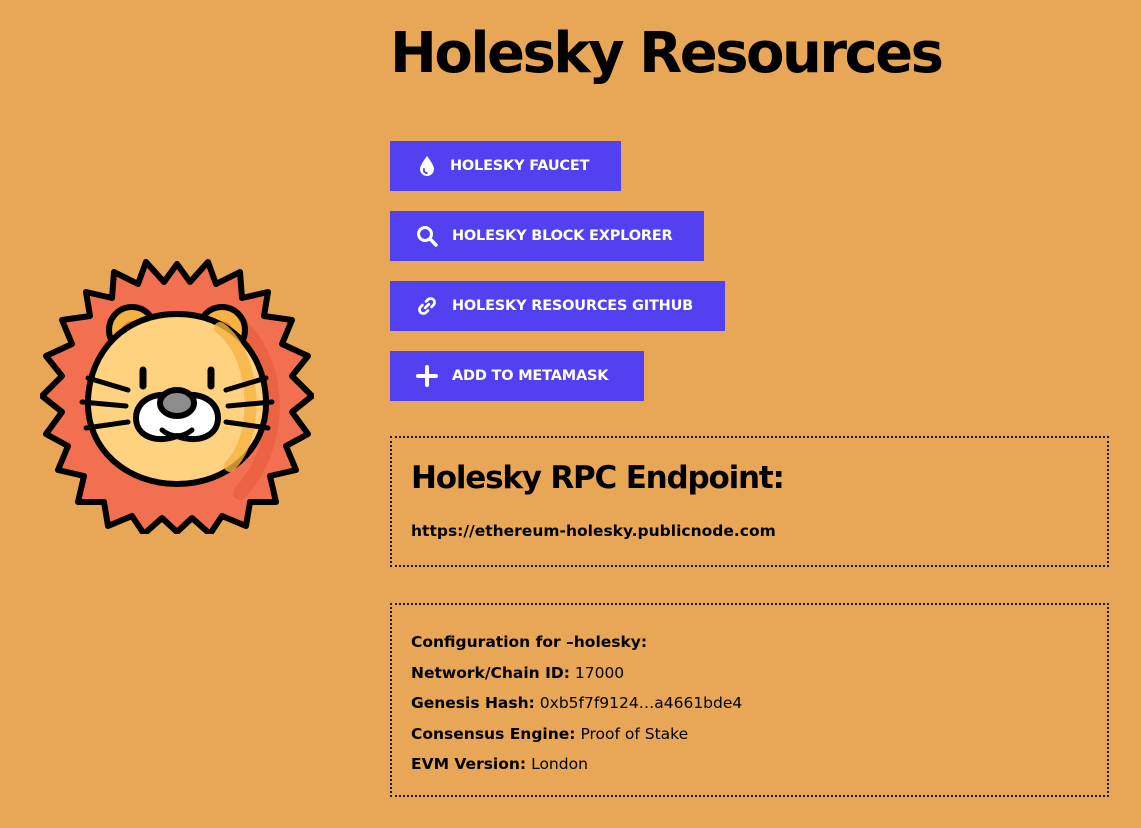 Image resolution: width=1141 pixels, height=828 pixels. I want to click on genesis-hash-label: Genesis Hash:, so click(473, 703).